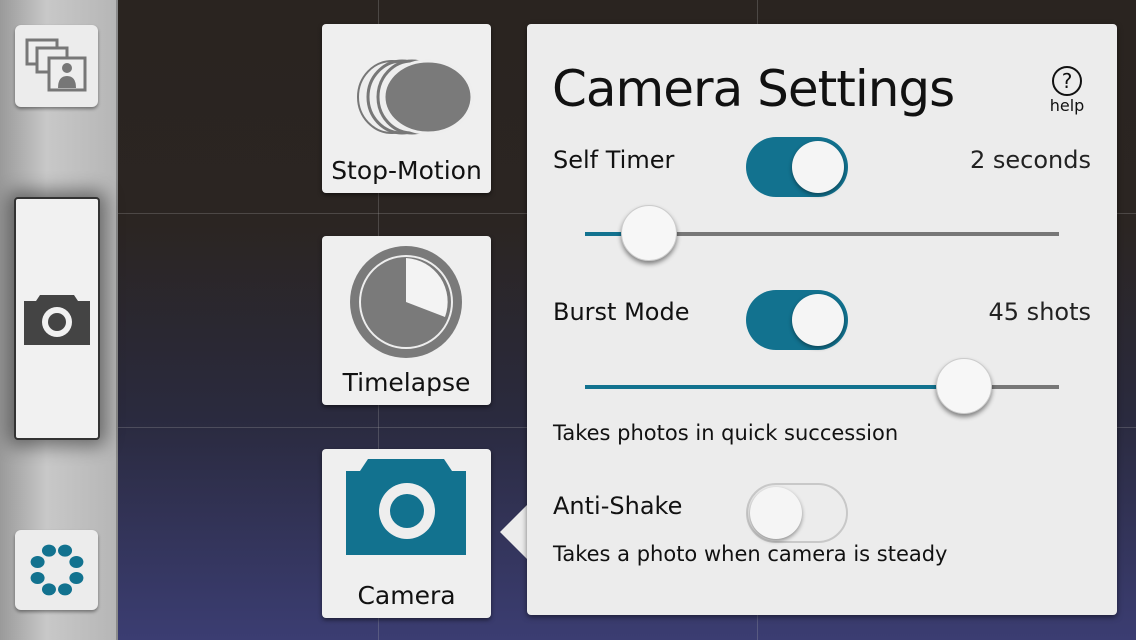 This screenshot has height=640, width=1136. I want to click on self-timer-toggle, so click(797, 167).